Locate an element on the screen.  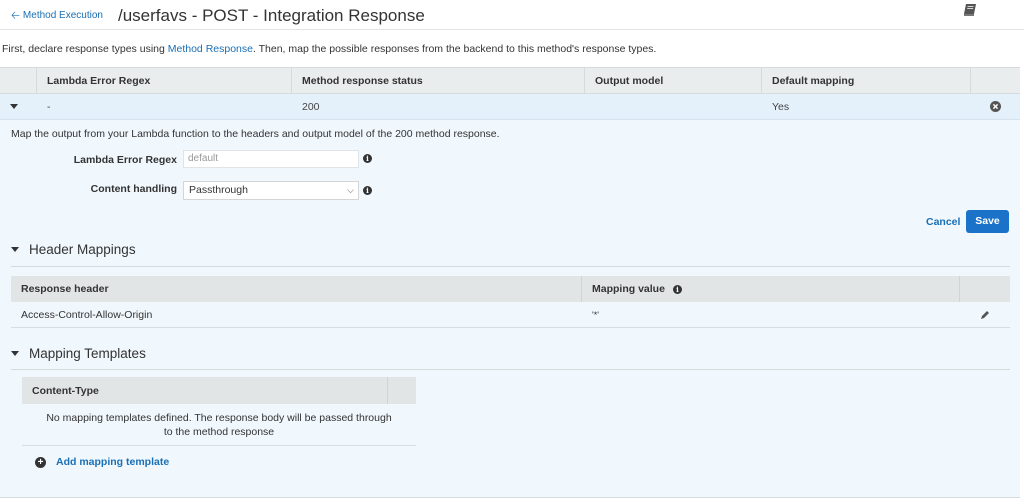
mapping-value-info-icon: i is located at coordinates (677, 289).